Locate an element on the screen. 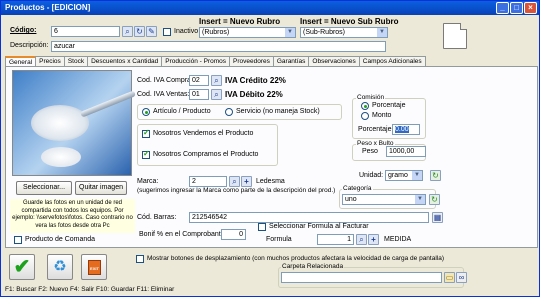 This screenshot has height=297, width=540. compramos-checkbox is located at coordinates (146, 154).